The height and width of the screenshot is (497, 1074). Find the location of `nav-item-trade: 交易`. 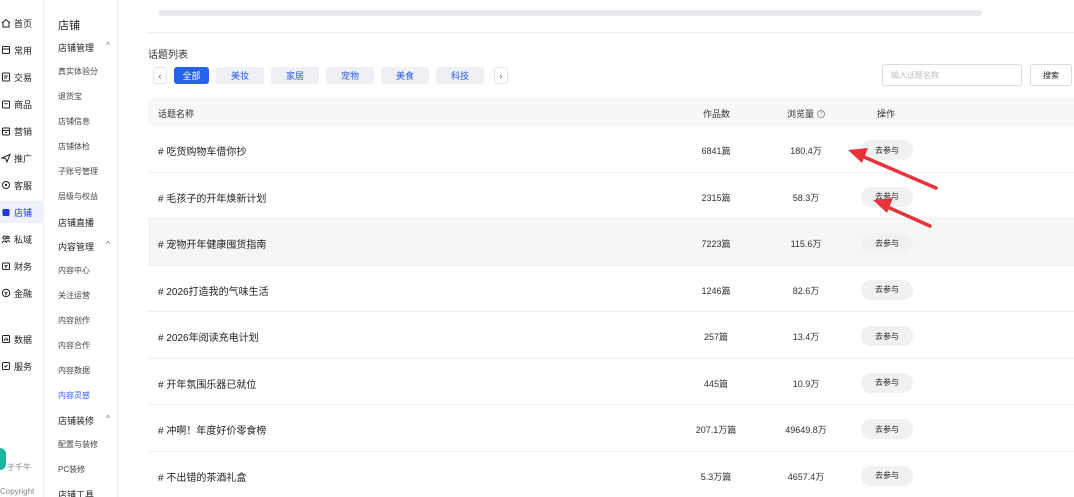

nav-item-trade: 交易 is located at coordinates (22, 77).